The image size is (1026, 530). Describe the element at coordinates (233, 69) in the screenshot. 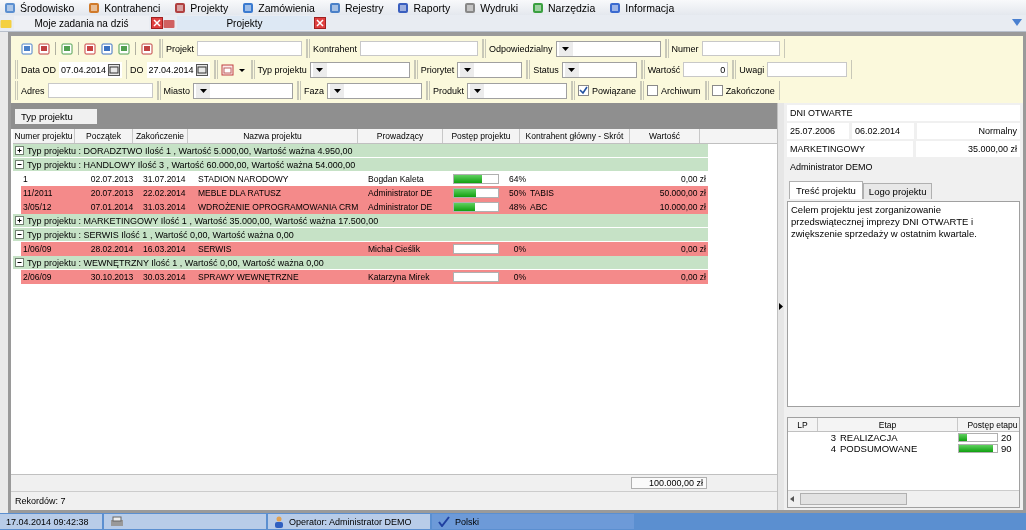

I see `calendar-dropdown-icon` at that location.